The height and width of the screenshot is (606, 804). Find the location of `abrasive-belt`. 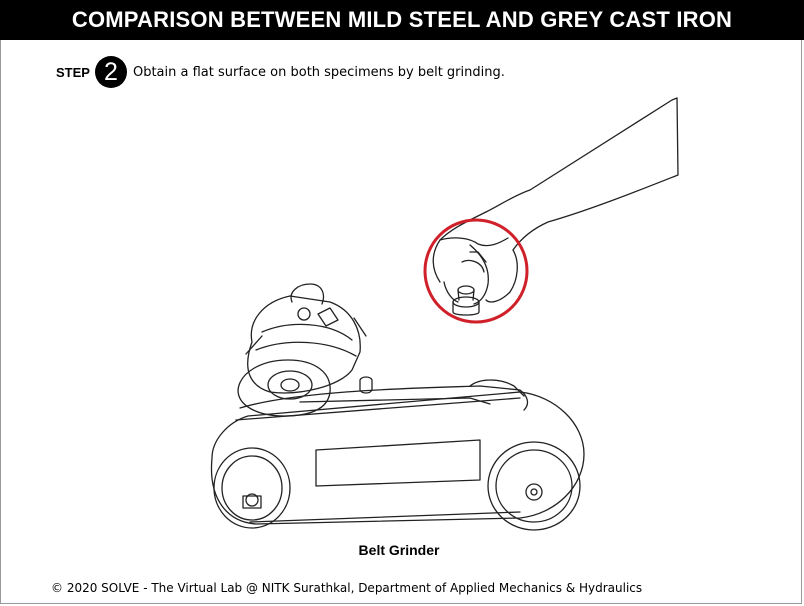

abrasive-belt is located at coordinates (397, 458).